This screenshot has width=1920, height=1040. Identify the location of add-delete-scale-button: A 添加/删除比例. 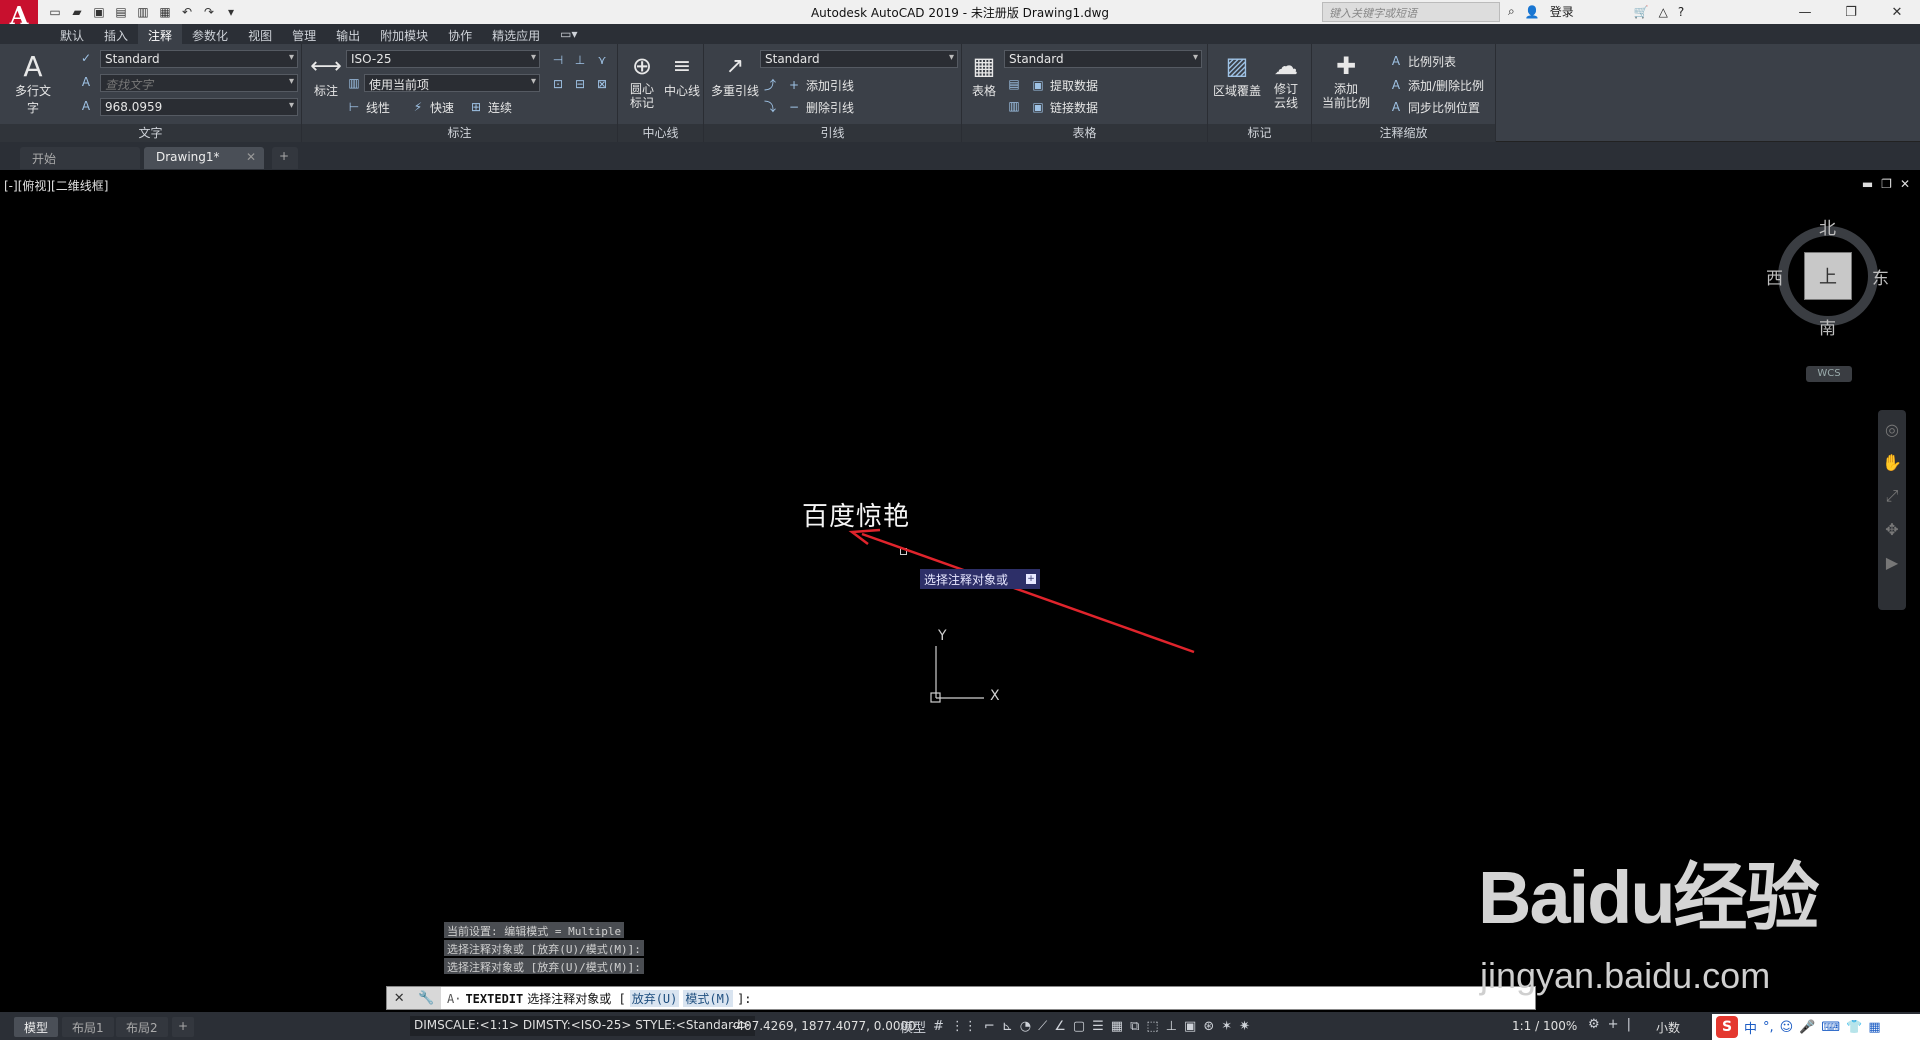
(1436, 85).